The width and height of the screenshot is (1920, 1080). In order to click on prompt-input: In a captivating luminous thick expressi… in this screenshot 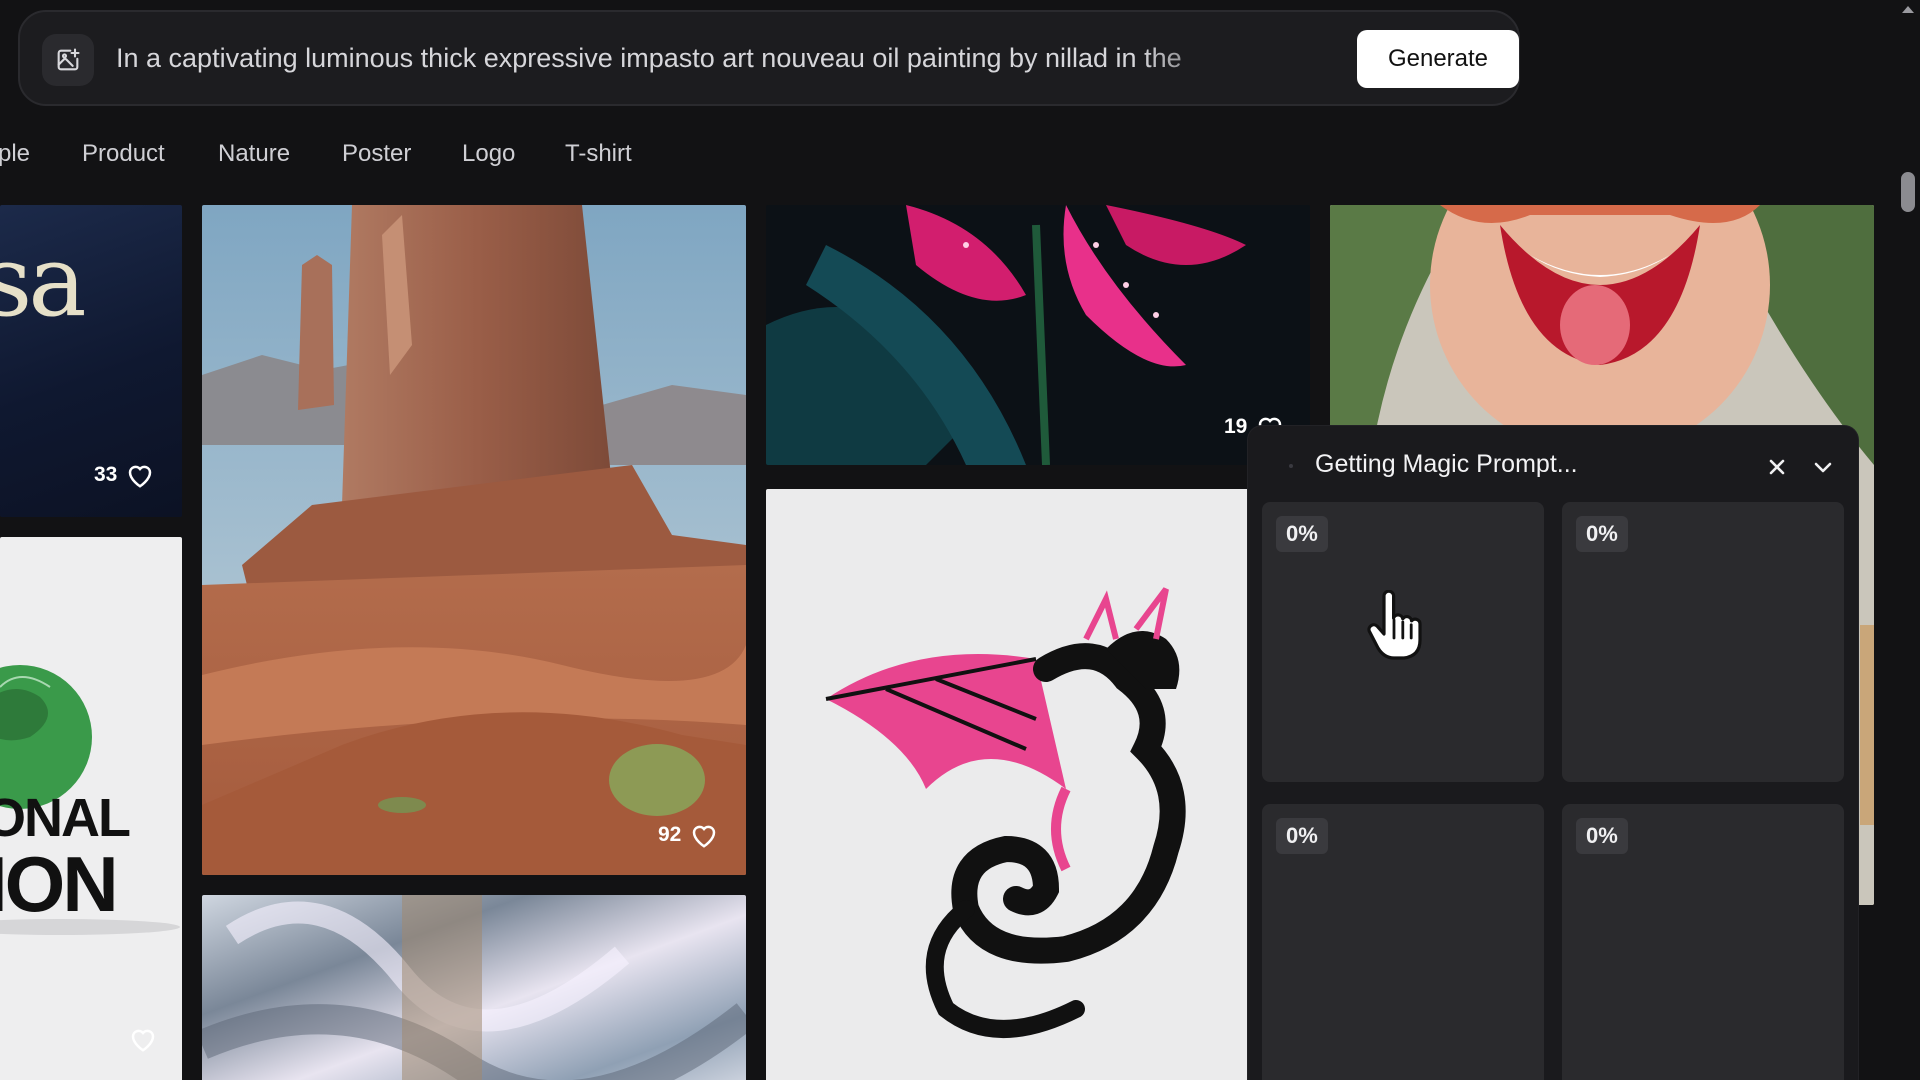, I will do `click(681, 58)`.